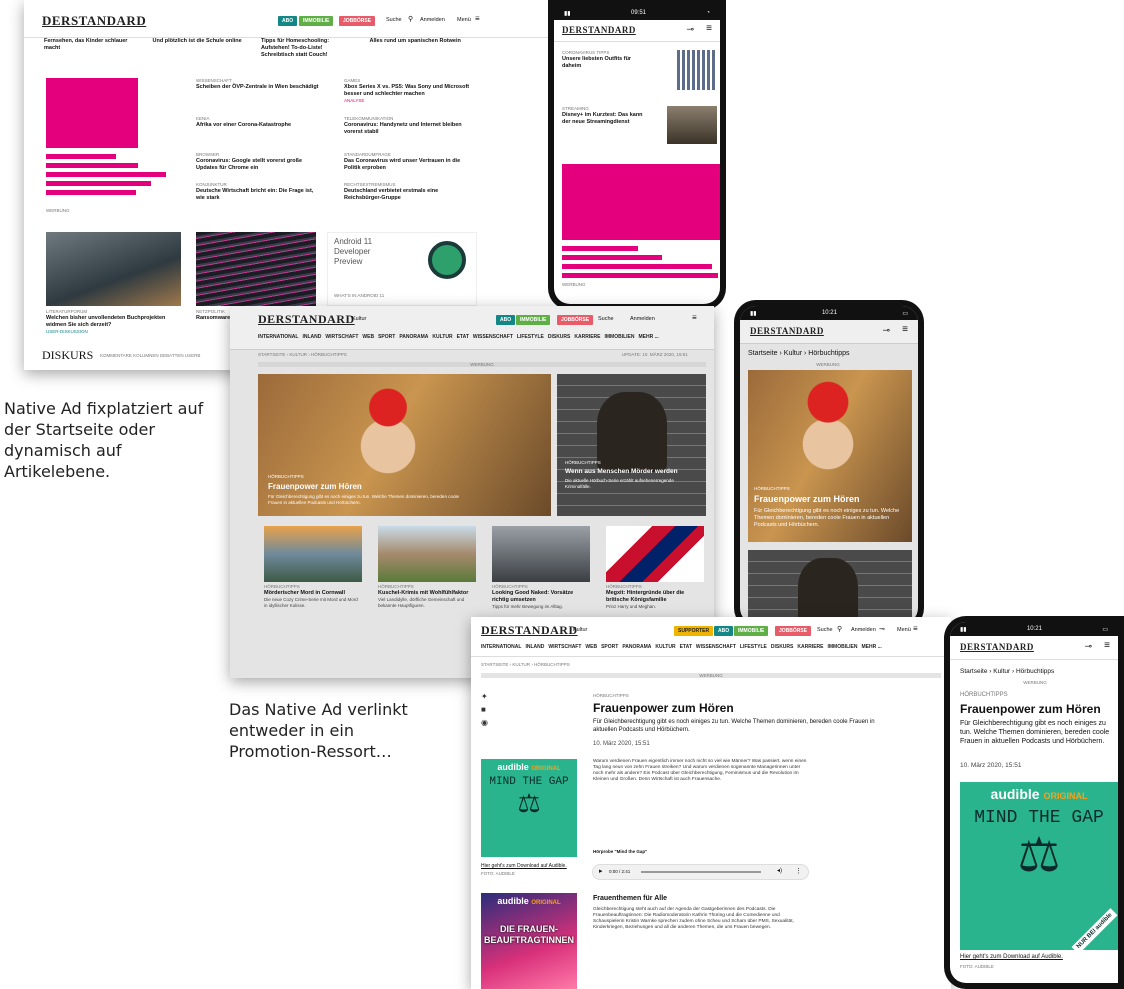  I want to click on twitter-icon: ✦, so click(484, 696).